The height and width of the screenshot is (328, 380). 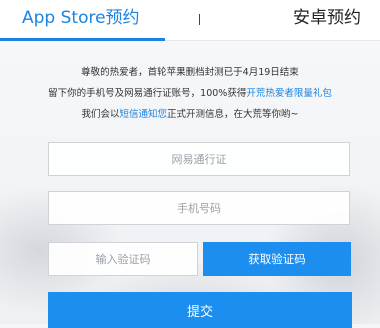 I want to click on phone-number-input, so click(x=199, y=208).